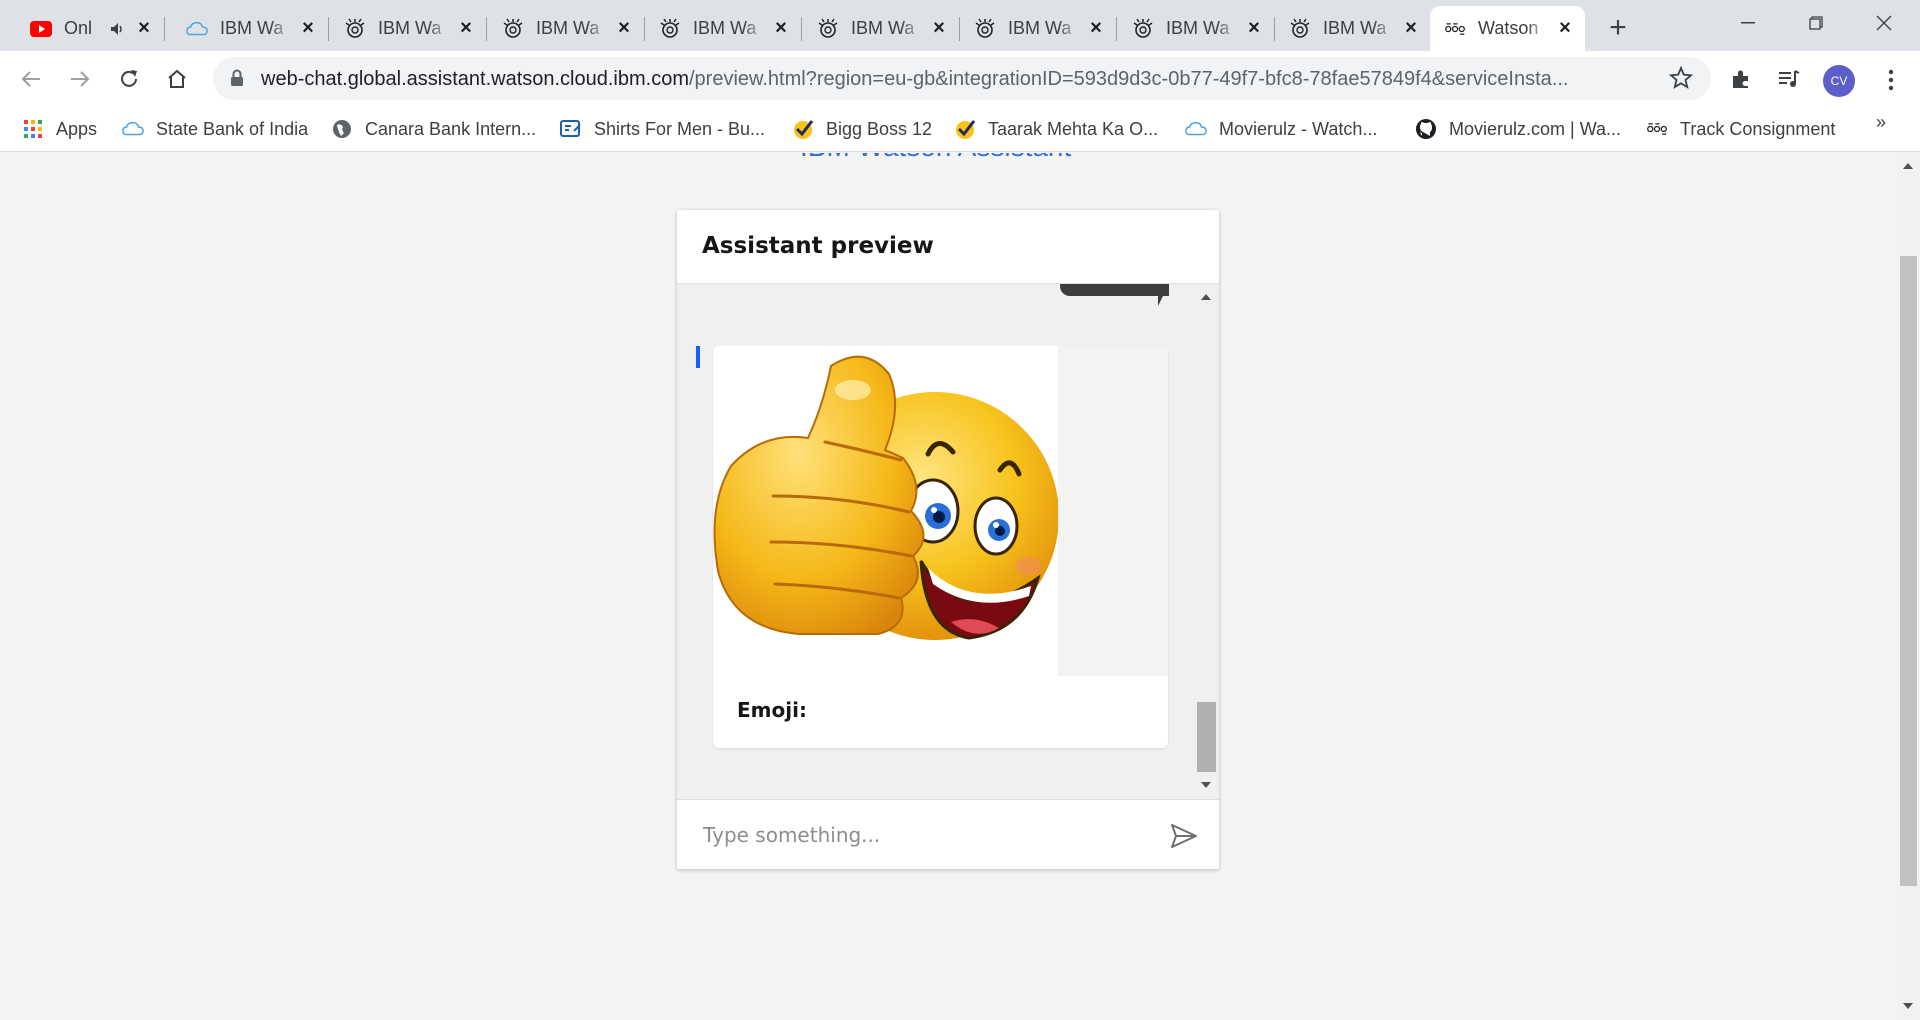 This screenshot has width=1920, height=1020. What do you see at coordinates (250, 28) in the screenshot?
I see `tab-ibm-watson-1: IBM Wa ×` at bounding box center [250, 28].